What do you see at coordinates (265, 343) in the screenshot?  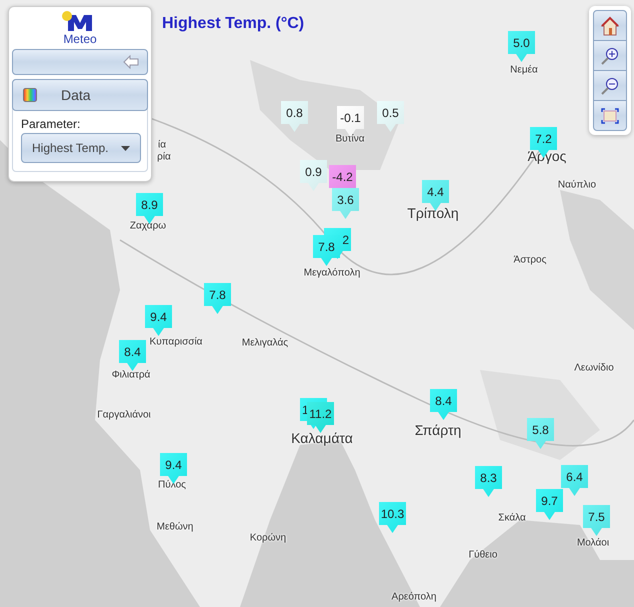 I see `place-label: Μελιγαλάς` at bounding box center [265, 343].